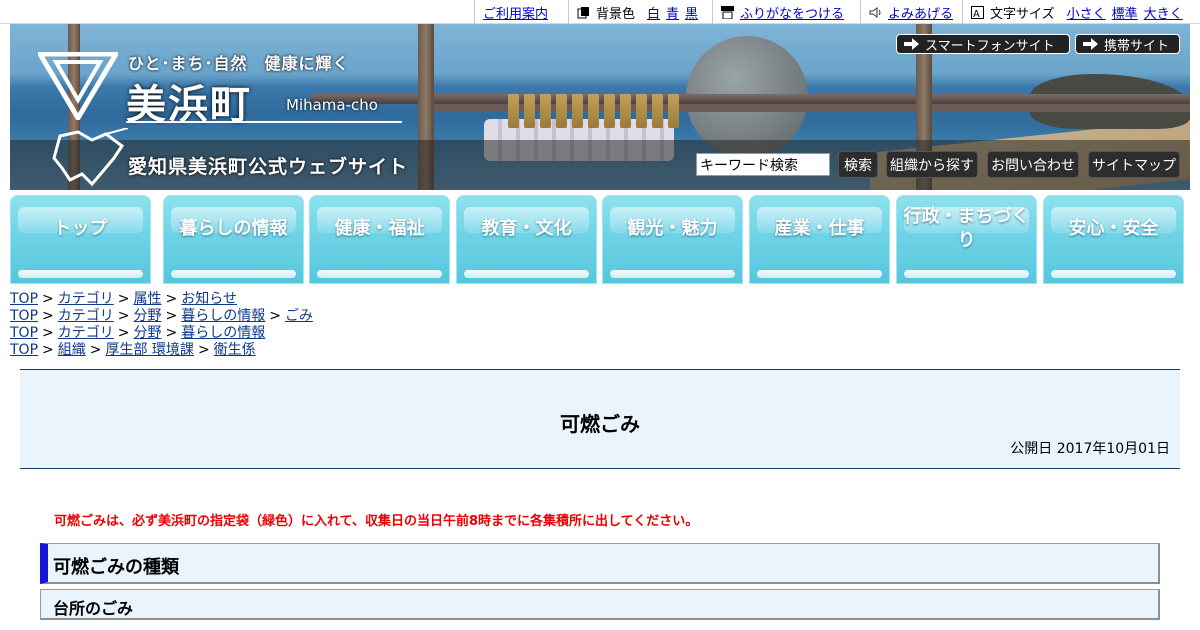 The height and width of the screenshot is (630, 1200). I want to click on font-standard-link: 標準, so click(1125, 12).